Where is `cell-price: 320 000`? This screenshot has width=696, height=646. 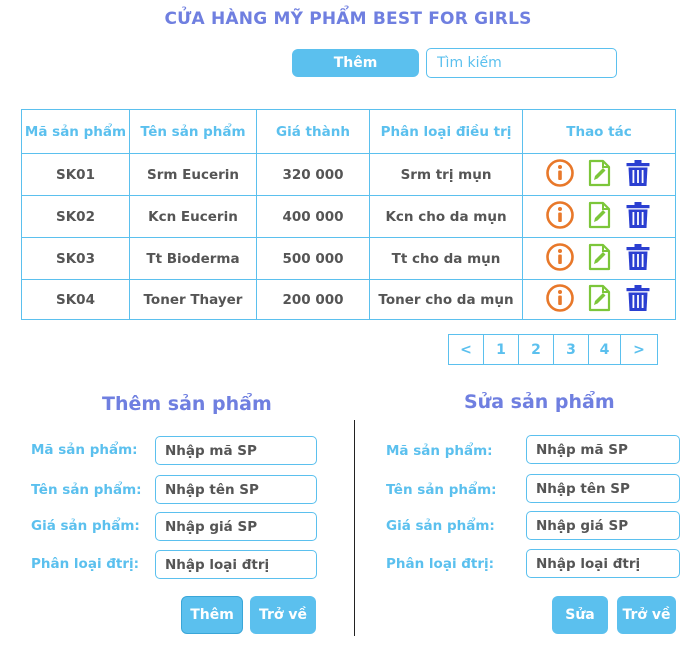
cell-price: 320 000 is located at coordinates (313, 174).